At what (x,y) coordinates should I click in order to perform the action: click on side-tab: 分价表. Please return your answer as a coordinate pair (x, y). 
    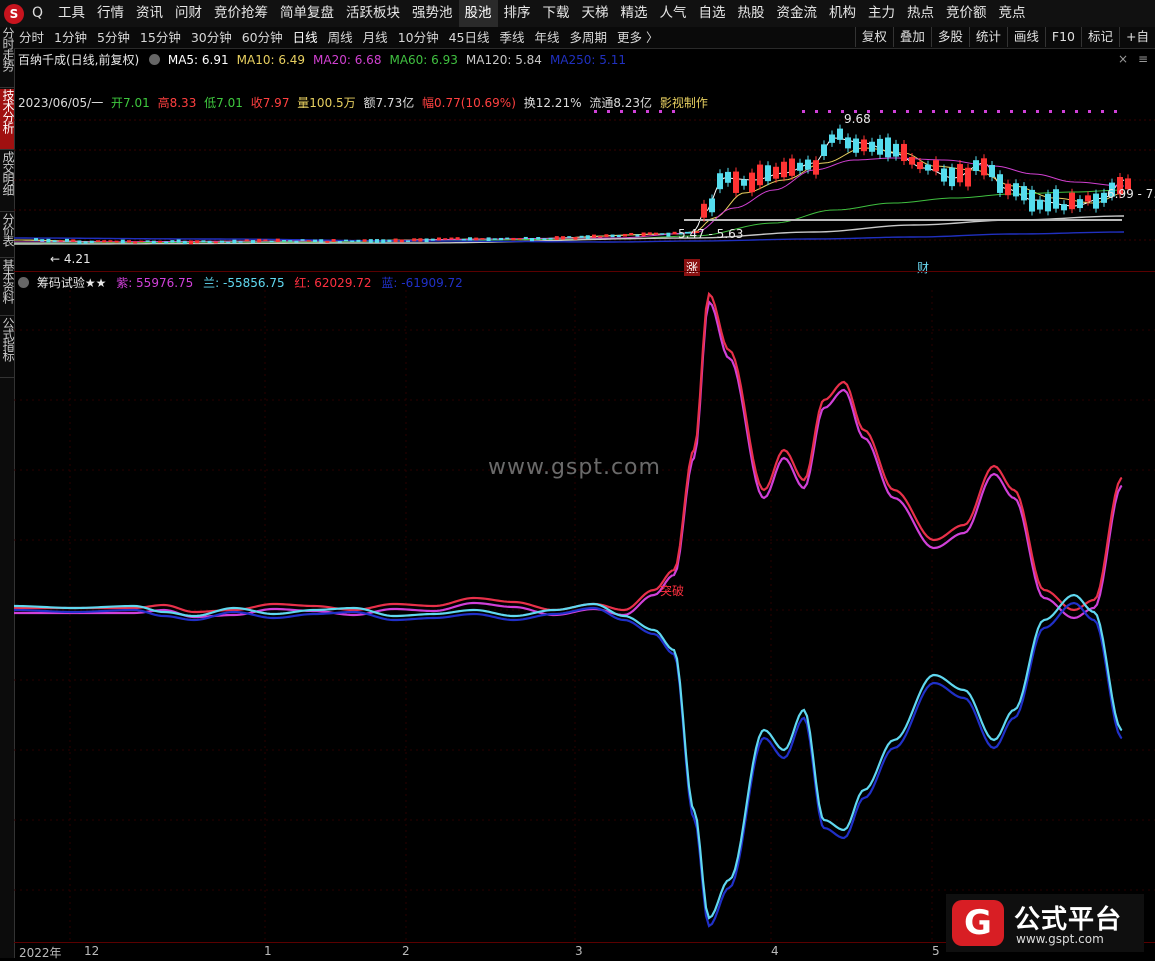
    Looking at the image, I should click on (7, 235).